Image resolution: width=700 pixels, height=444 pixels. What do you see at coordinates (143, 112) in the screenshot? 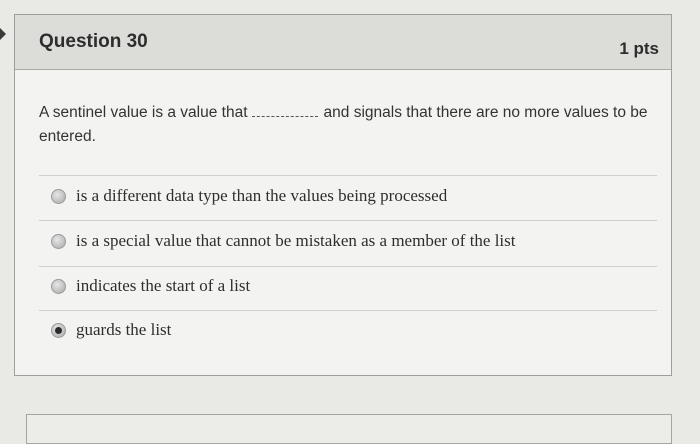
I see `question-text-part1: A sentinel value is a value that` at bounding box center [143, 112].